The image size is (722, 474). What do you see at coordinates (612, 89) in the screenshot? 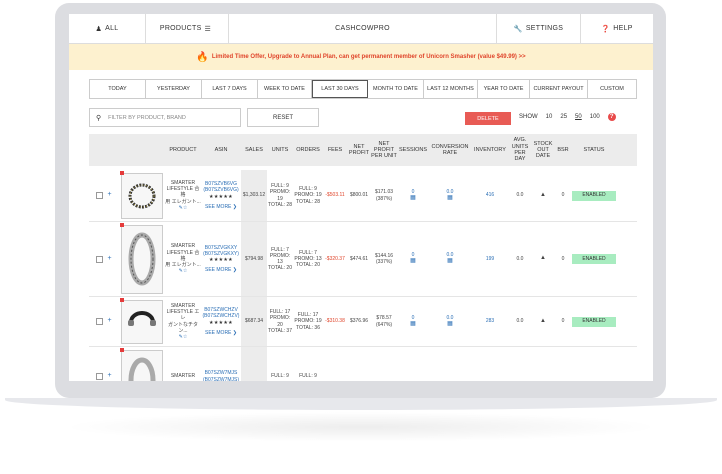
I see `date-tab-custom: CUSTOM` at bounding box center [612, 89].